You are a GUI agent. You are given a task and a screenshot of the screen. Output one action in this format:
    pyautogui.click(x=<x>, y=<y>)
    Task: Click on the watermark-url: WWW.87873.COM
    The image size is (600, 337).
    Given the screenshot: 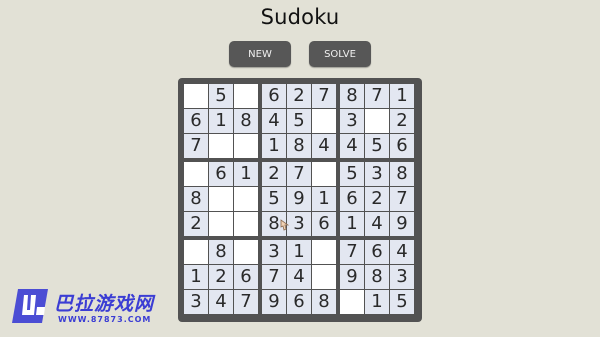 What is the action you would take?
    pyautogui.click(x=105, y=319)
    